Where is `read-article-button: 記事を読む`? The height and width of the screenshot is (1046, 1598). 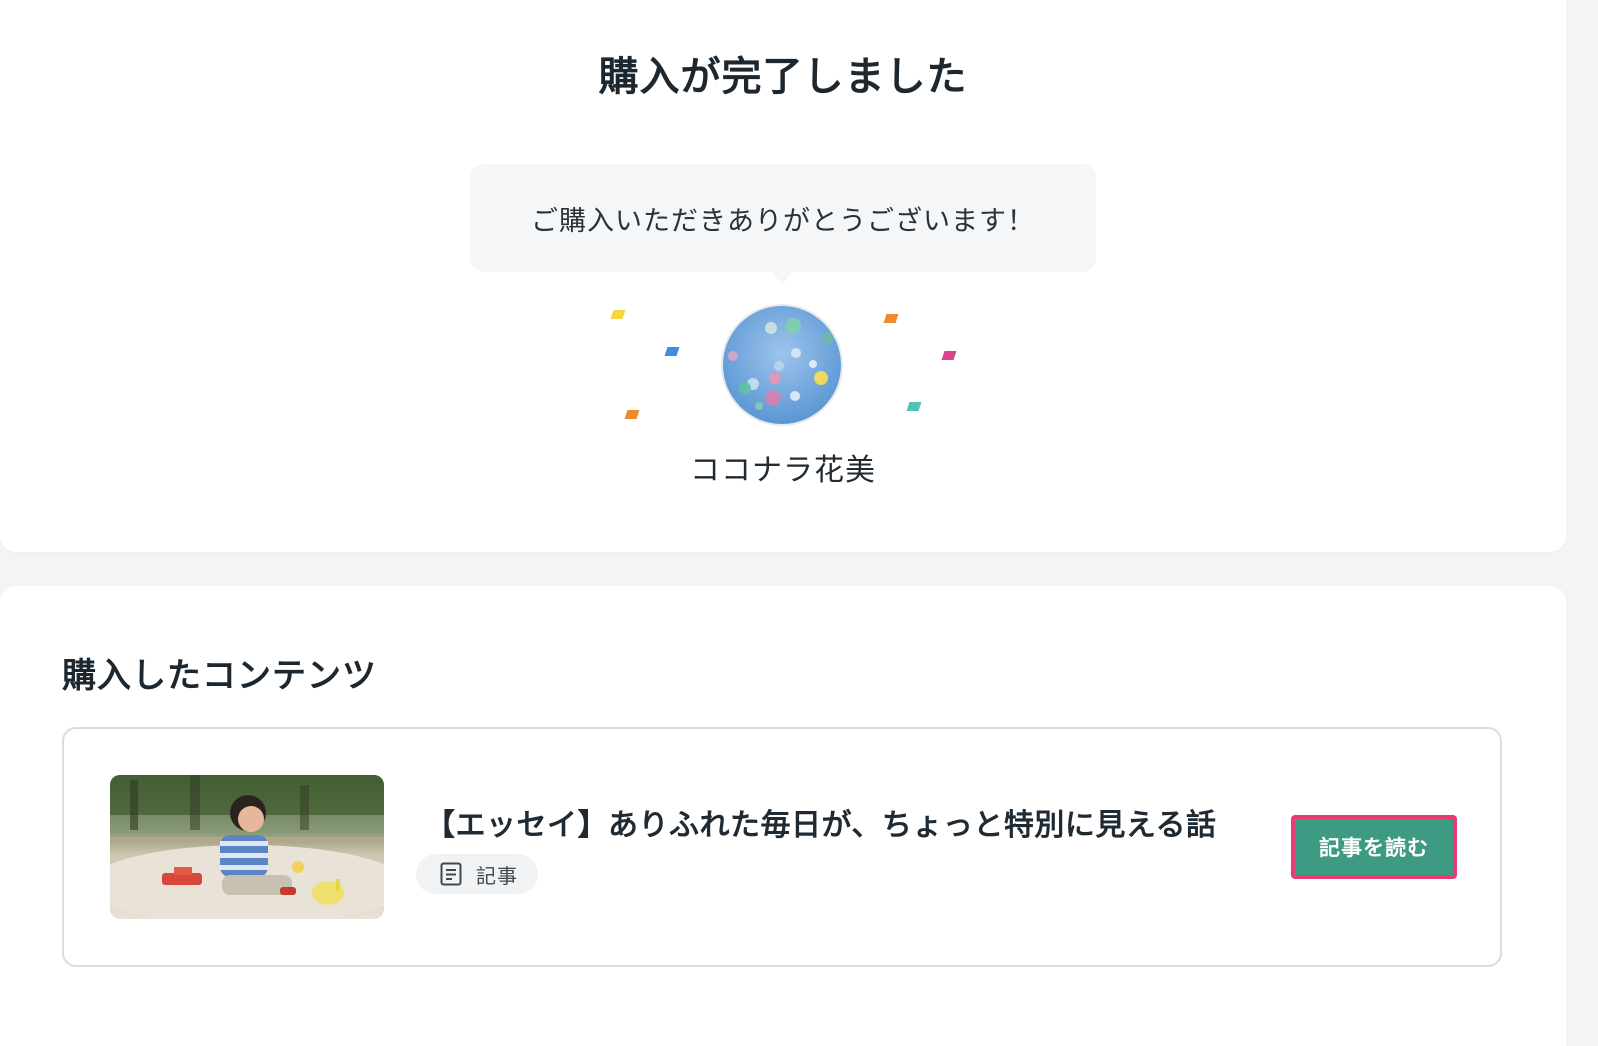 read-article-button: 記事を読む is located at coordinates (1374, 847).